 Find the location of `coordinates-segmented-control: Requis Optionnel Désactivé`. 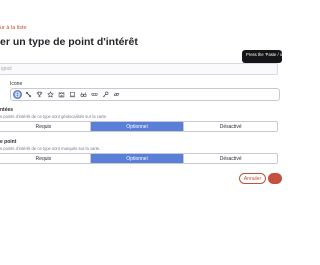

coordinates-segmented-control: Requis Optionnel Désactivé is located at coordinates (139, 126).